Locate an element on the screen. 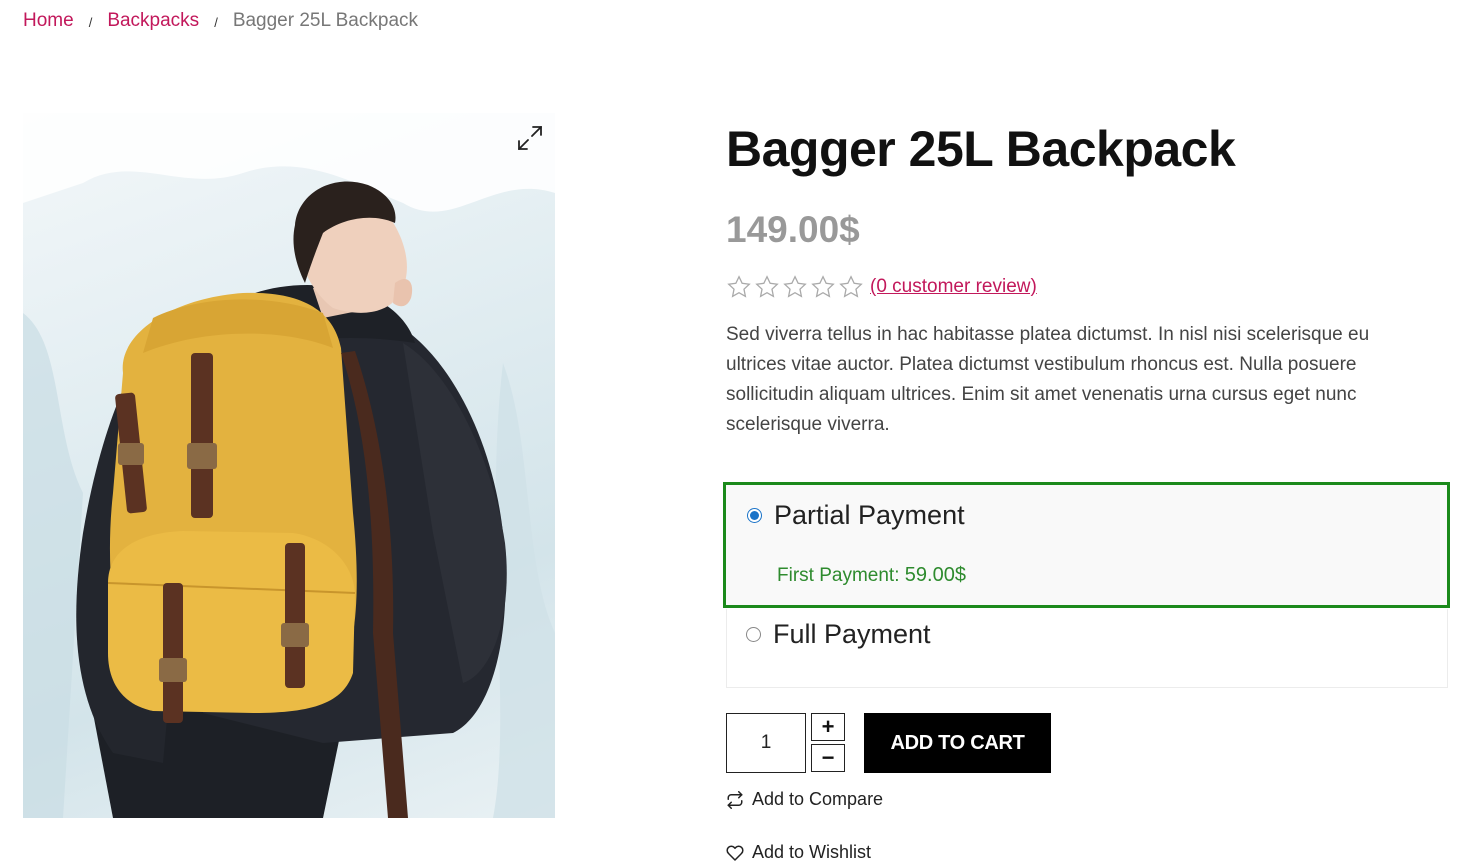 This screenshot has height=867, width=1458. full-payment-radio is located at coordinates (753, 634).